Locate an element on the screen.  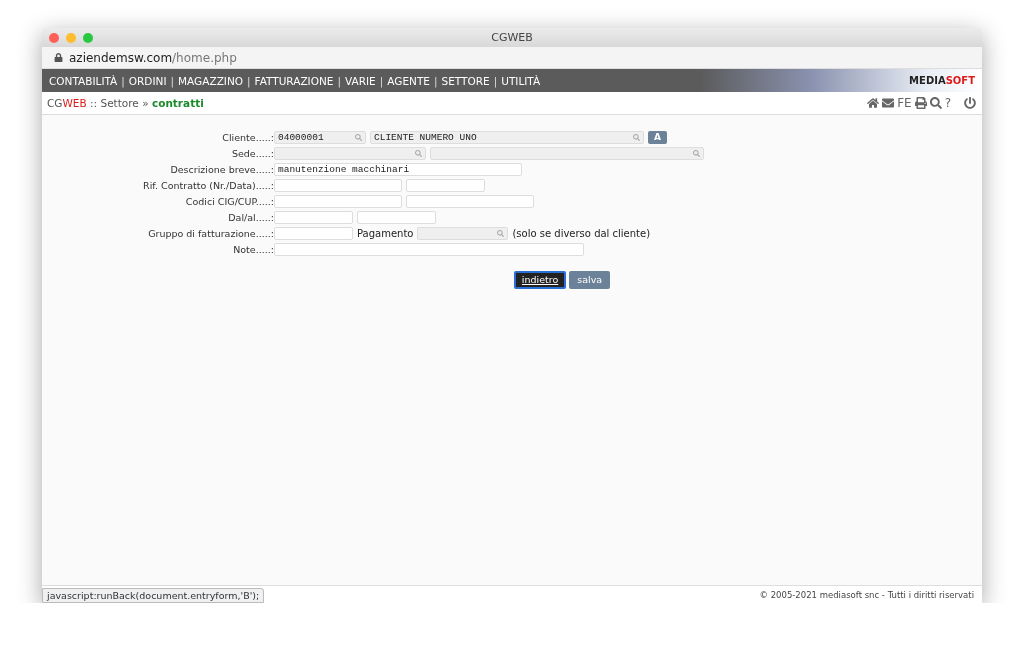
field-label: Pagamento is located at coordinates (385, 233).